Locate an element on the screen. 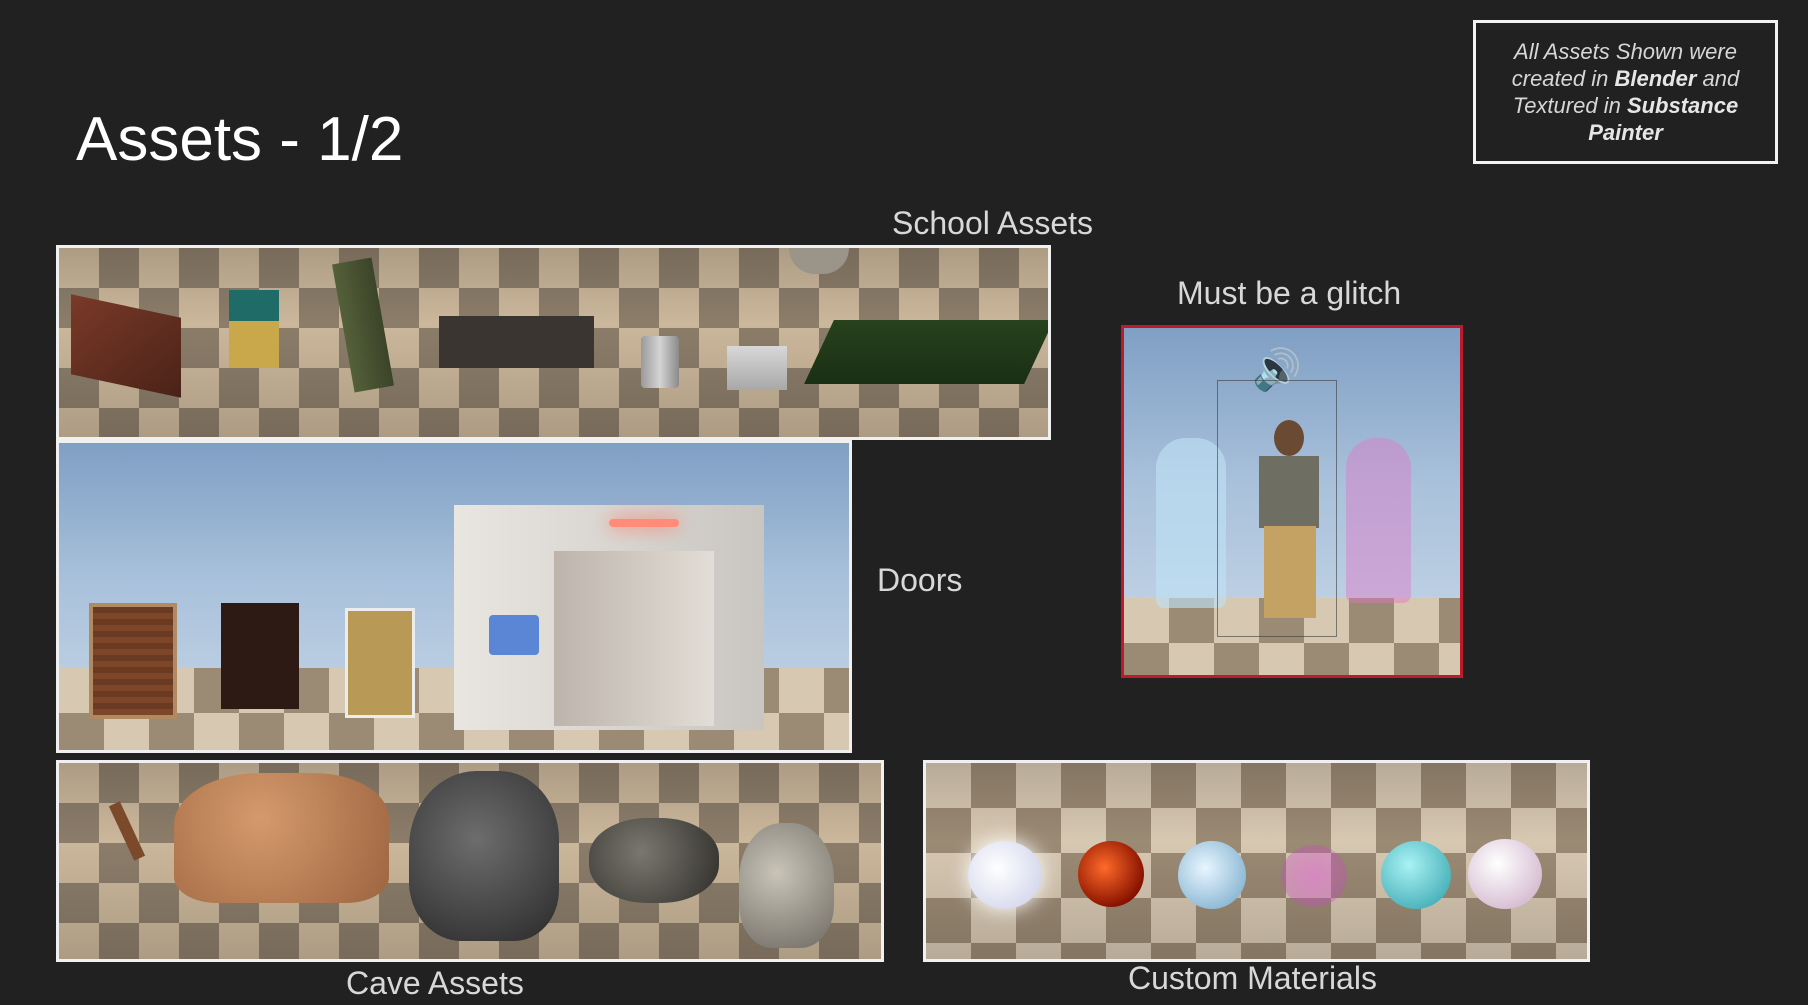 This screenshot has height=1005, width=1808. note-blender: Blender is located at coordinates (1655, 78).